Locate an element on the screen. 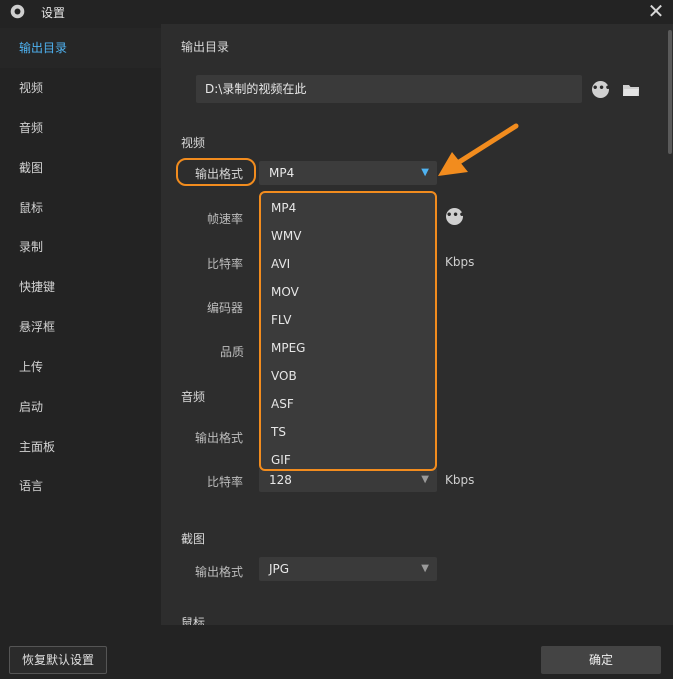 This screenshot has height=679, width=673. sidebar-item-language: 语言 is located at coordinates (80, 486).